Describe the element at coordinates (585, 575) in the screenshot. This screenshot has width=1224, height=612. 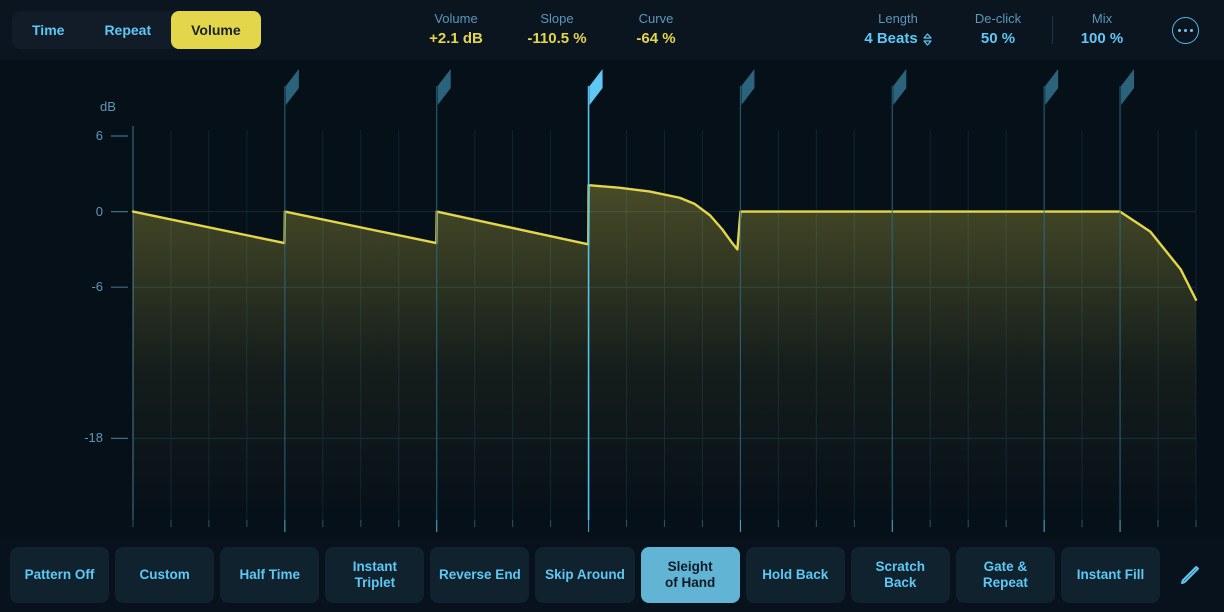
I see `preset-skip-around: Skip Around` at that location.